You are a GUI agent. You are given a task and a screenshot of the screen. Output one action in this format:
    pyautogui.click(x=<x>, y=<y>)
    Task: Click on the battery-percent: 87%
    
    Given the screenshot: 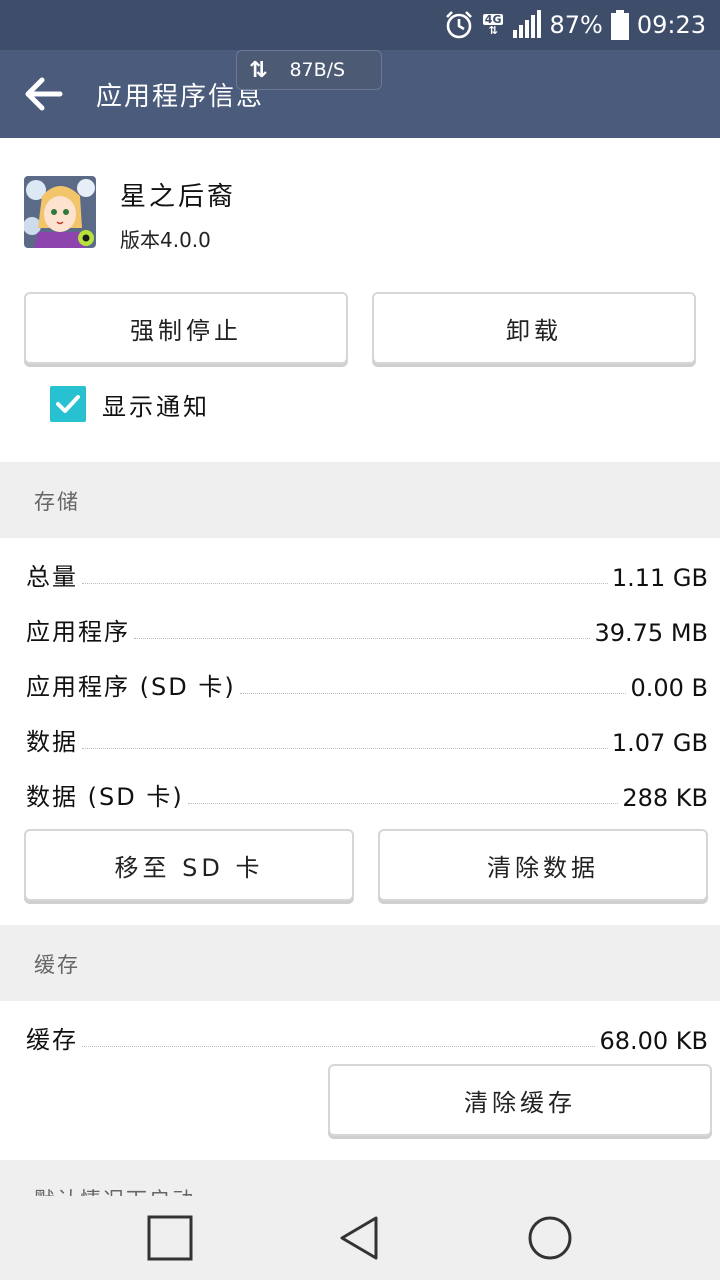 What is the action you would take?
    pyautogui.click(x=576, y=25)
    